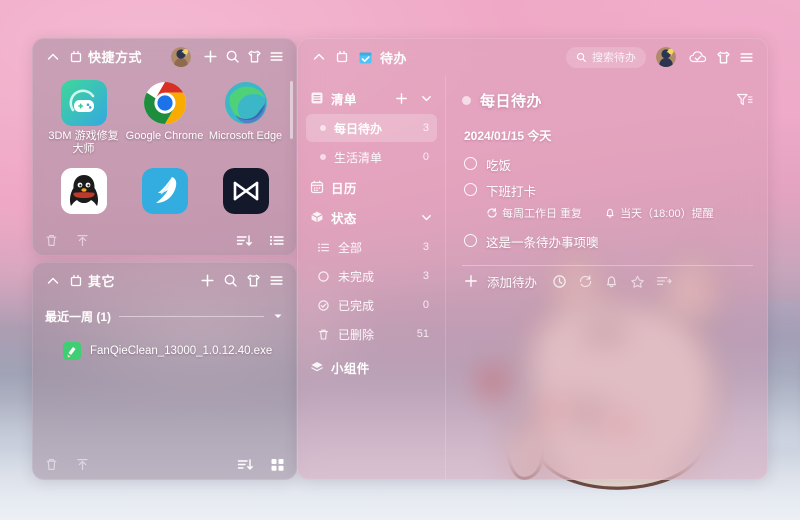 This screenshot has height=520, width=800. What do you see at coordinates (72, 351) in the screenshot?
I see `cleaner-app-icon` at bounding box center [72, 351].